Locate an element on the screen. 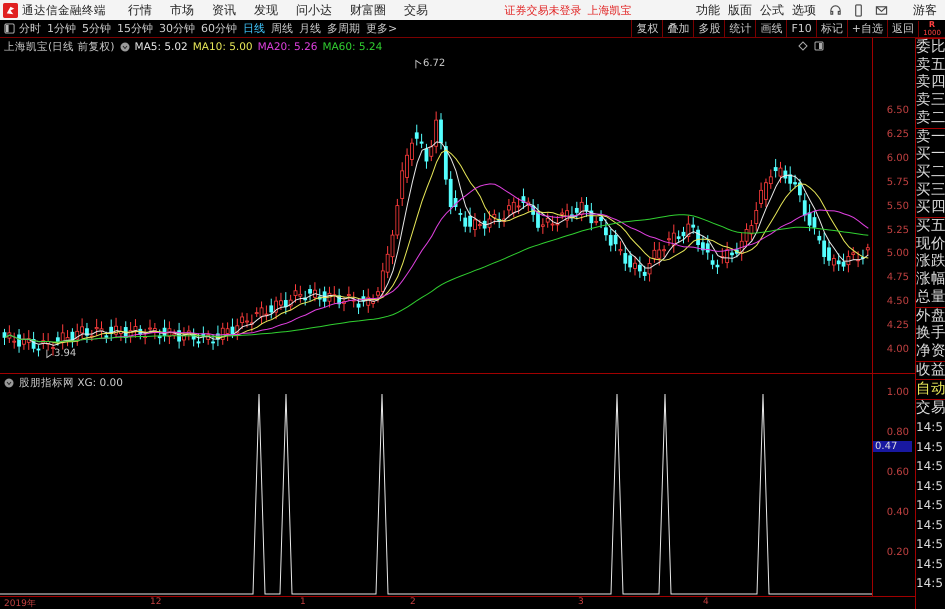 Image resolution: width=945 pixels, height=609 pixels. quote-field-label: 卖二 is located at coordinates (930, 119).